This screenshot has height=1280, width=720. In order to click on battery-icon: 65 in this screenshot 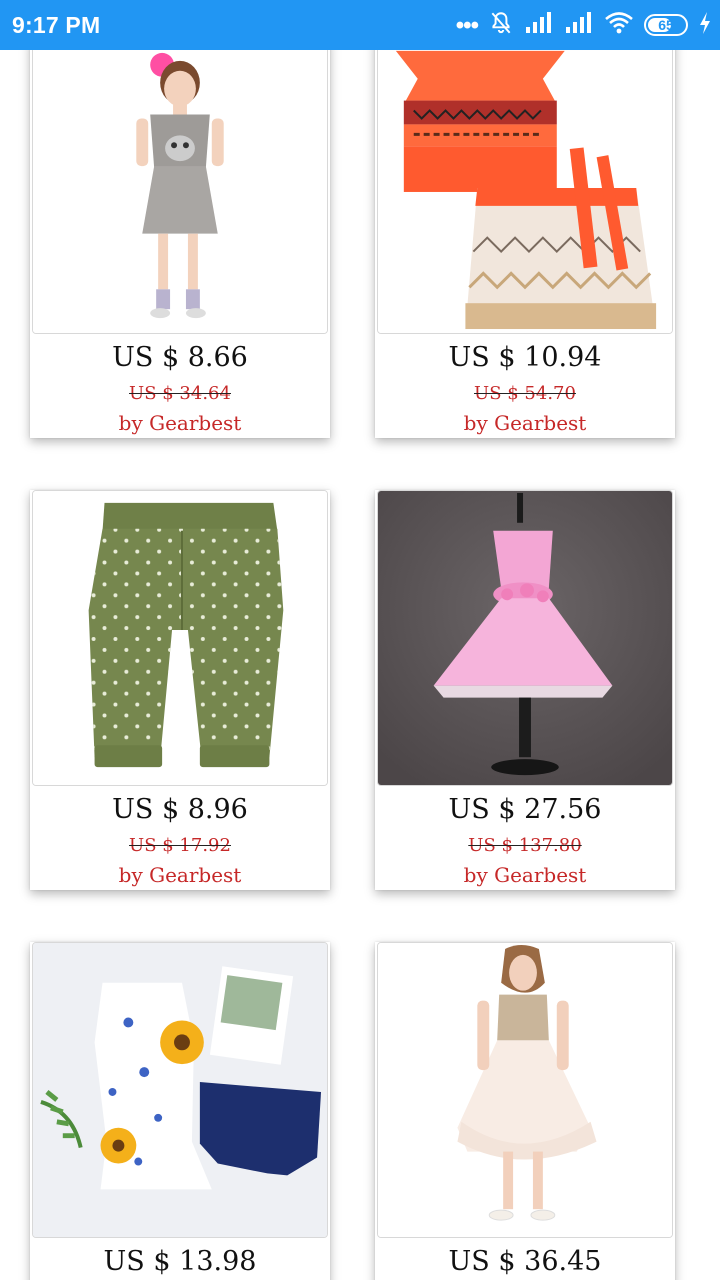, I will do `click(666, 25)`.